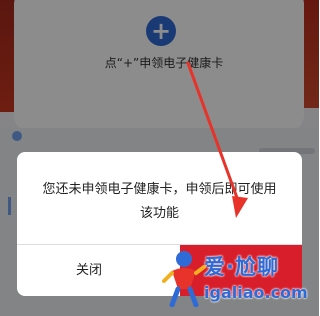 This screenshot has width=320, height=316. I want to click on site-watermark: 爱·尬聊 igaliao.com, so click(239, 278).